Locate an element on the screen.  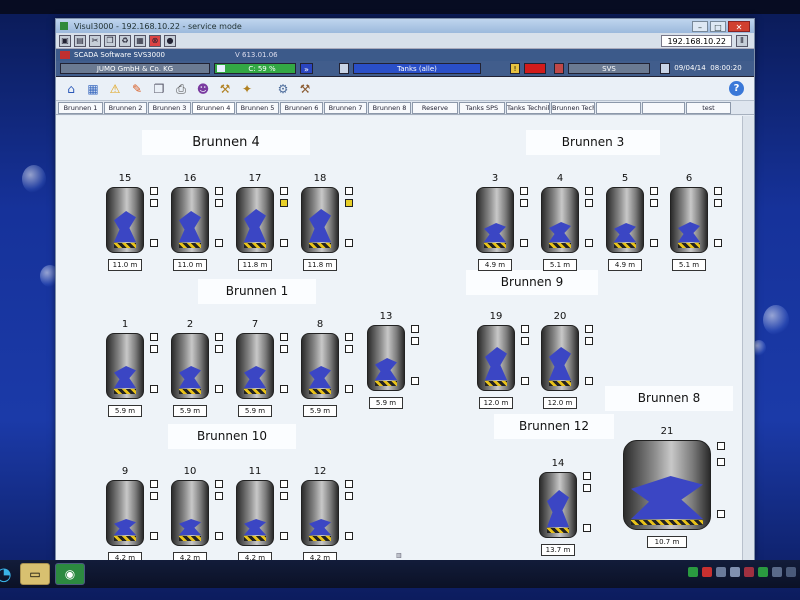
tank-12: 12 4.2 m is located at coordinates (331, 518).